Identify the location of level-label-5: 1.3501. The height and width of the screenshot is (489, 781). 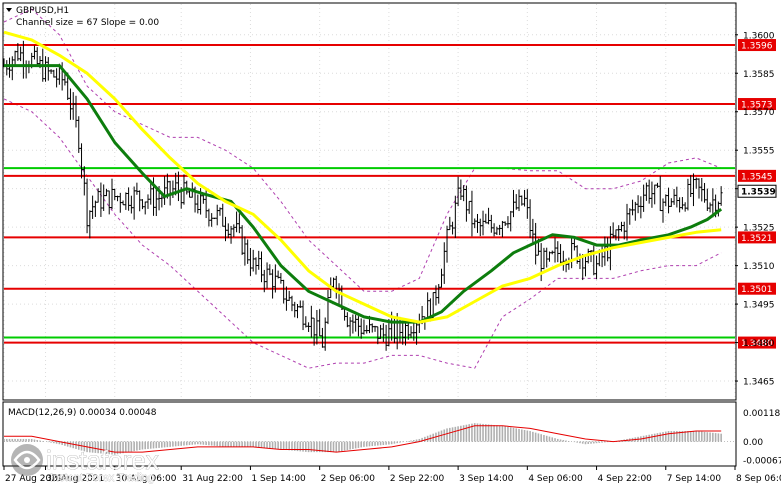
(757, 290).